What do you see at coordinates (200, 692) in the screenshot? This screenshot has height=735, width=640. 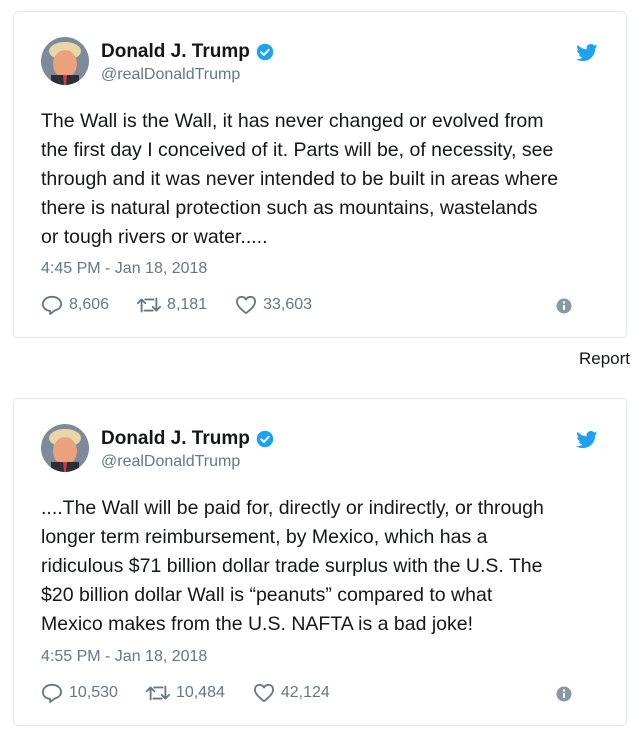 I see `retweet-count: 10,484` at bounding box center [200, 692].